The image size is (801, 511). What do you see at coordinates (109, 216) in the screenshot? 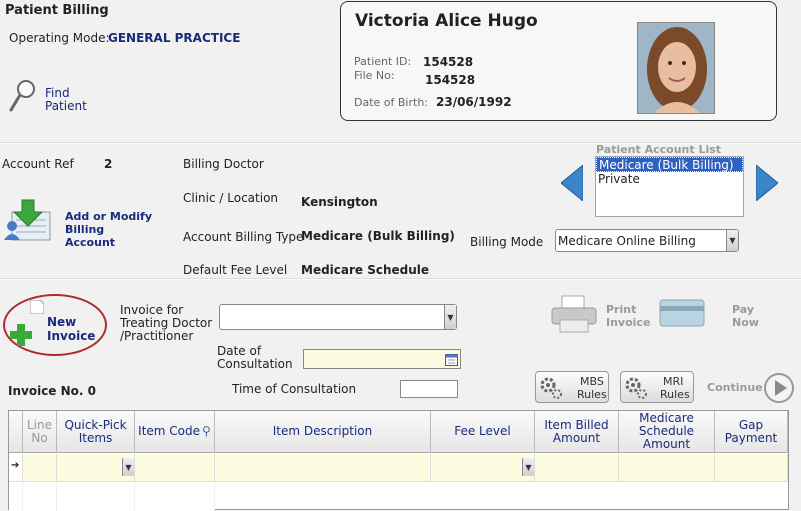
I see `add-modify-label: Add or Modify` at bounding box center [109, 216].